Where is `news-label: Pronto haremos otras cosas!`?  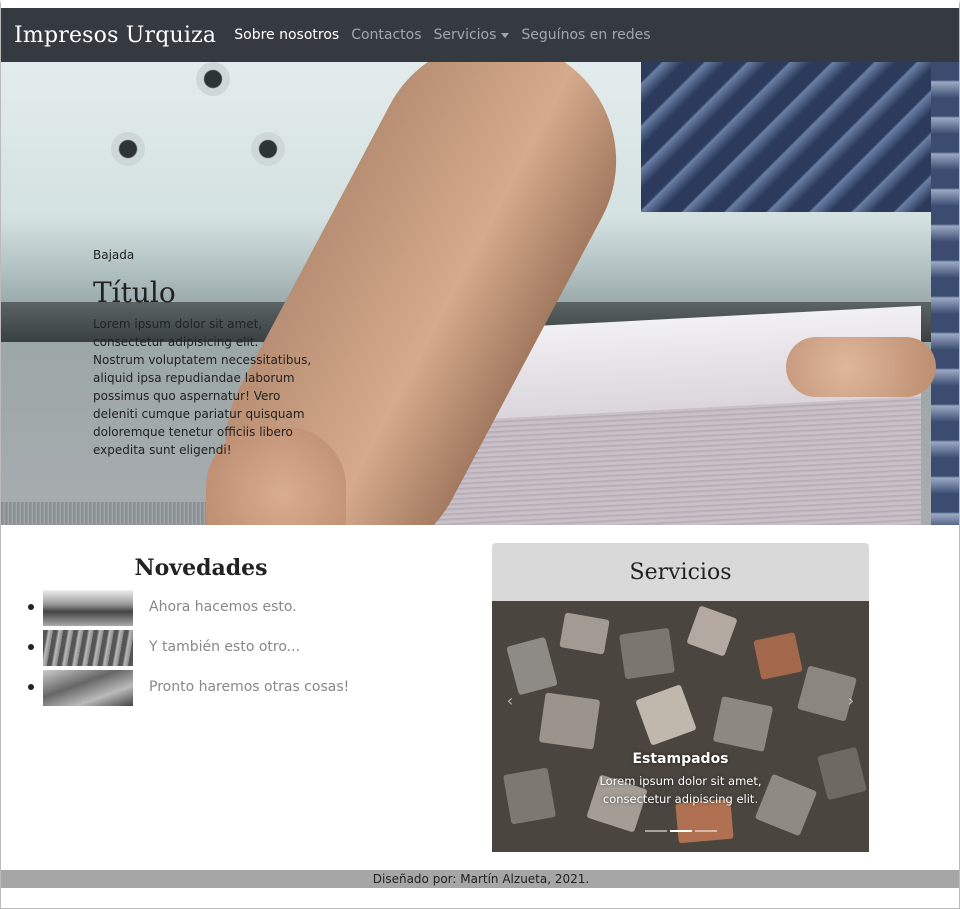 news-label: Pronto haremos otras cosas! is located at coordinates (249, 687).